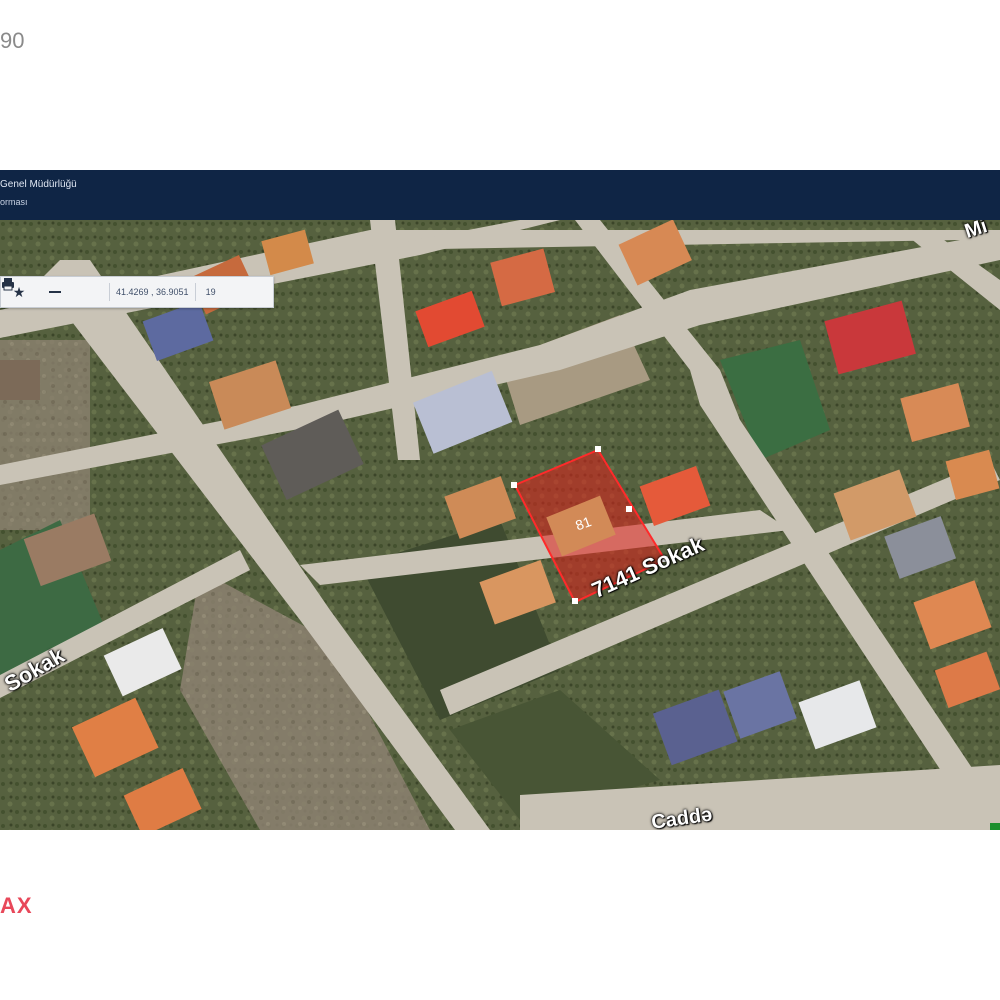  I want to click on print-button, so click(55, 292).